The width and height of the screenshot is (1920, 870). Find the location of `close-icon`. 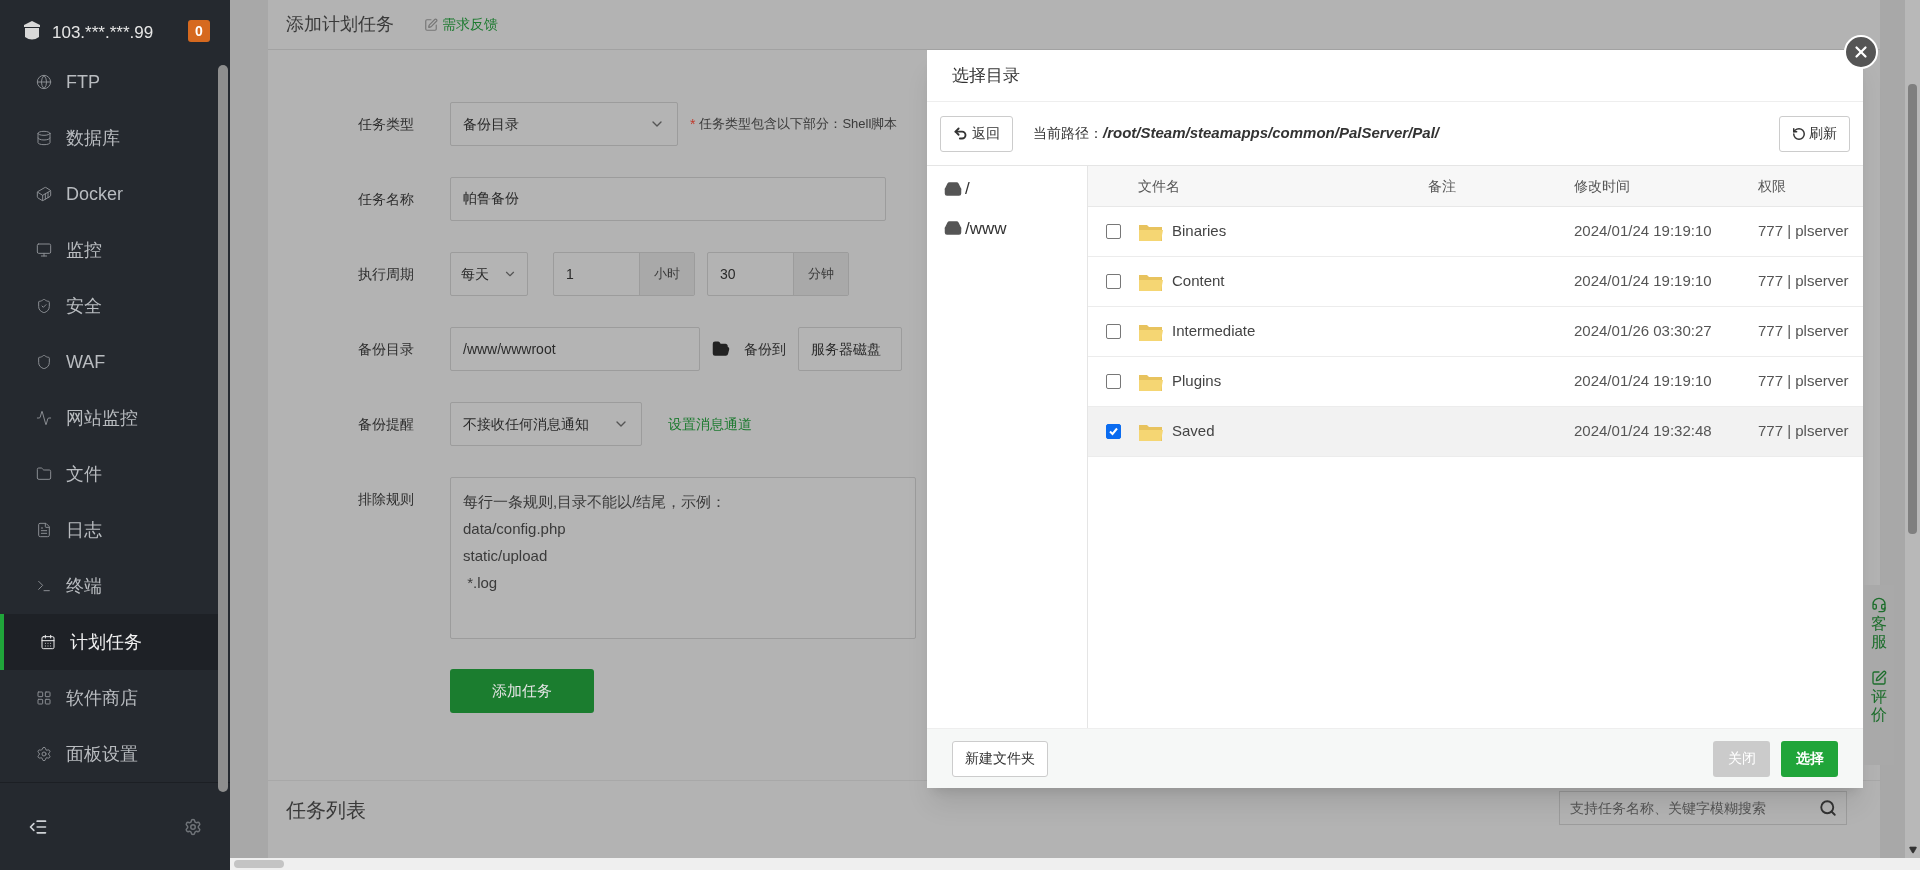

close-icon is located at coordinates (1861, 52).